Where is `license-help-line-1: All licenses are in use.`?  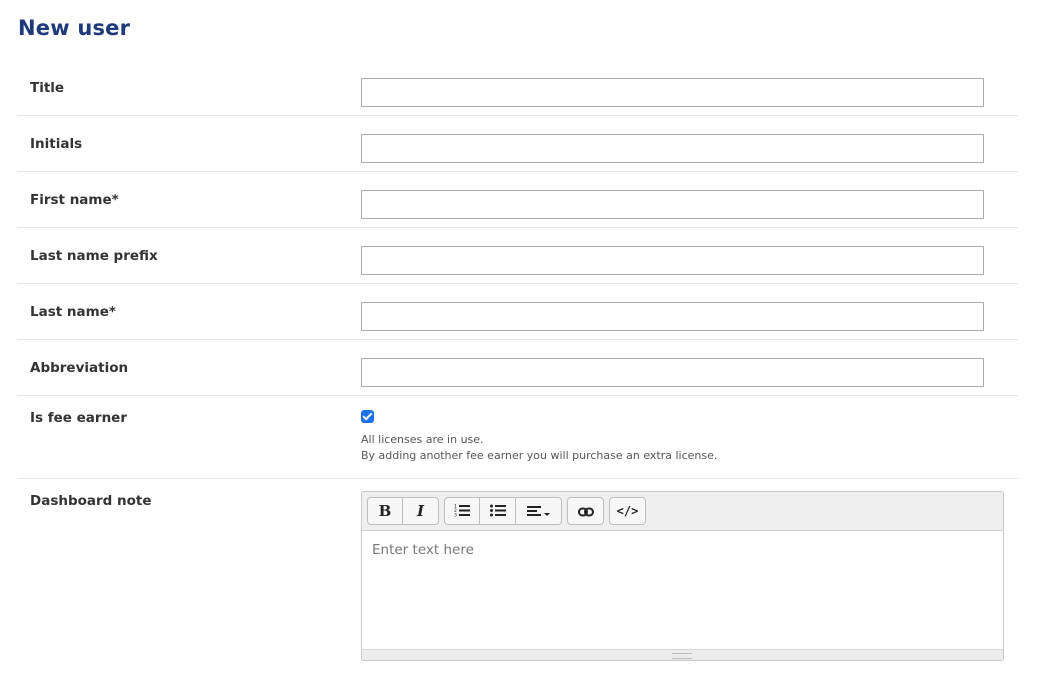 license-help-line-1: All licenses are in use. is located at coordinates (422, 439).